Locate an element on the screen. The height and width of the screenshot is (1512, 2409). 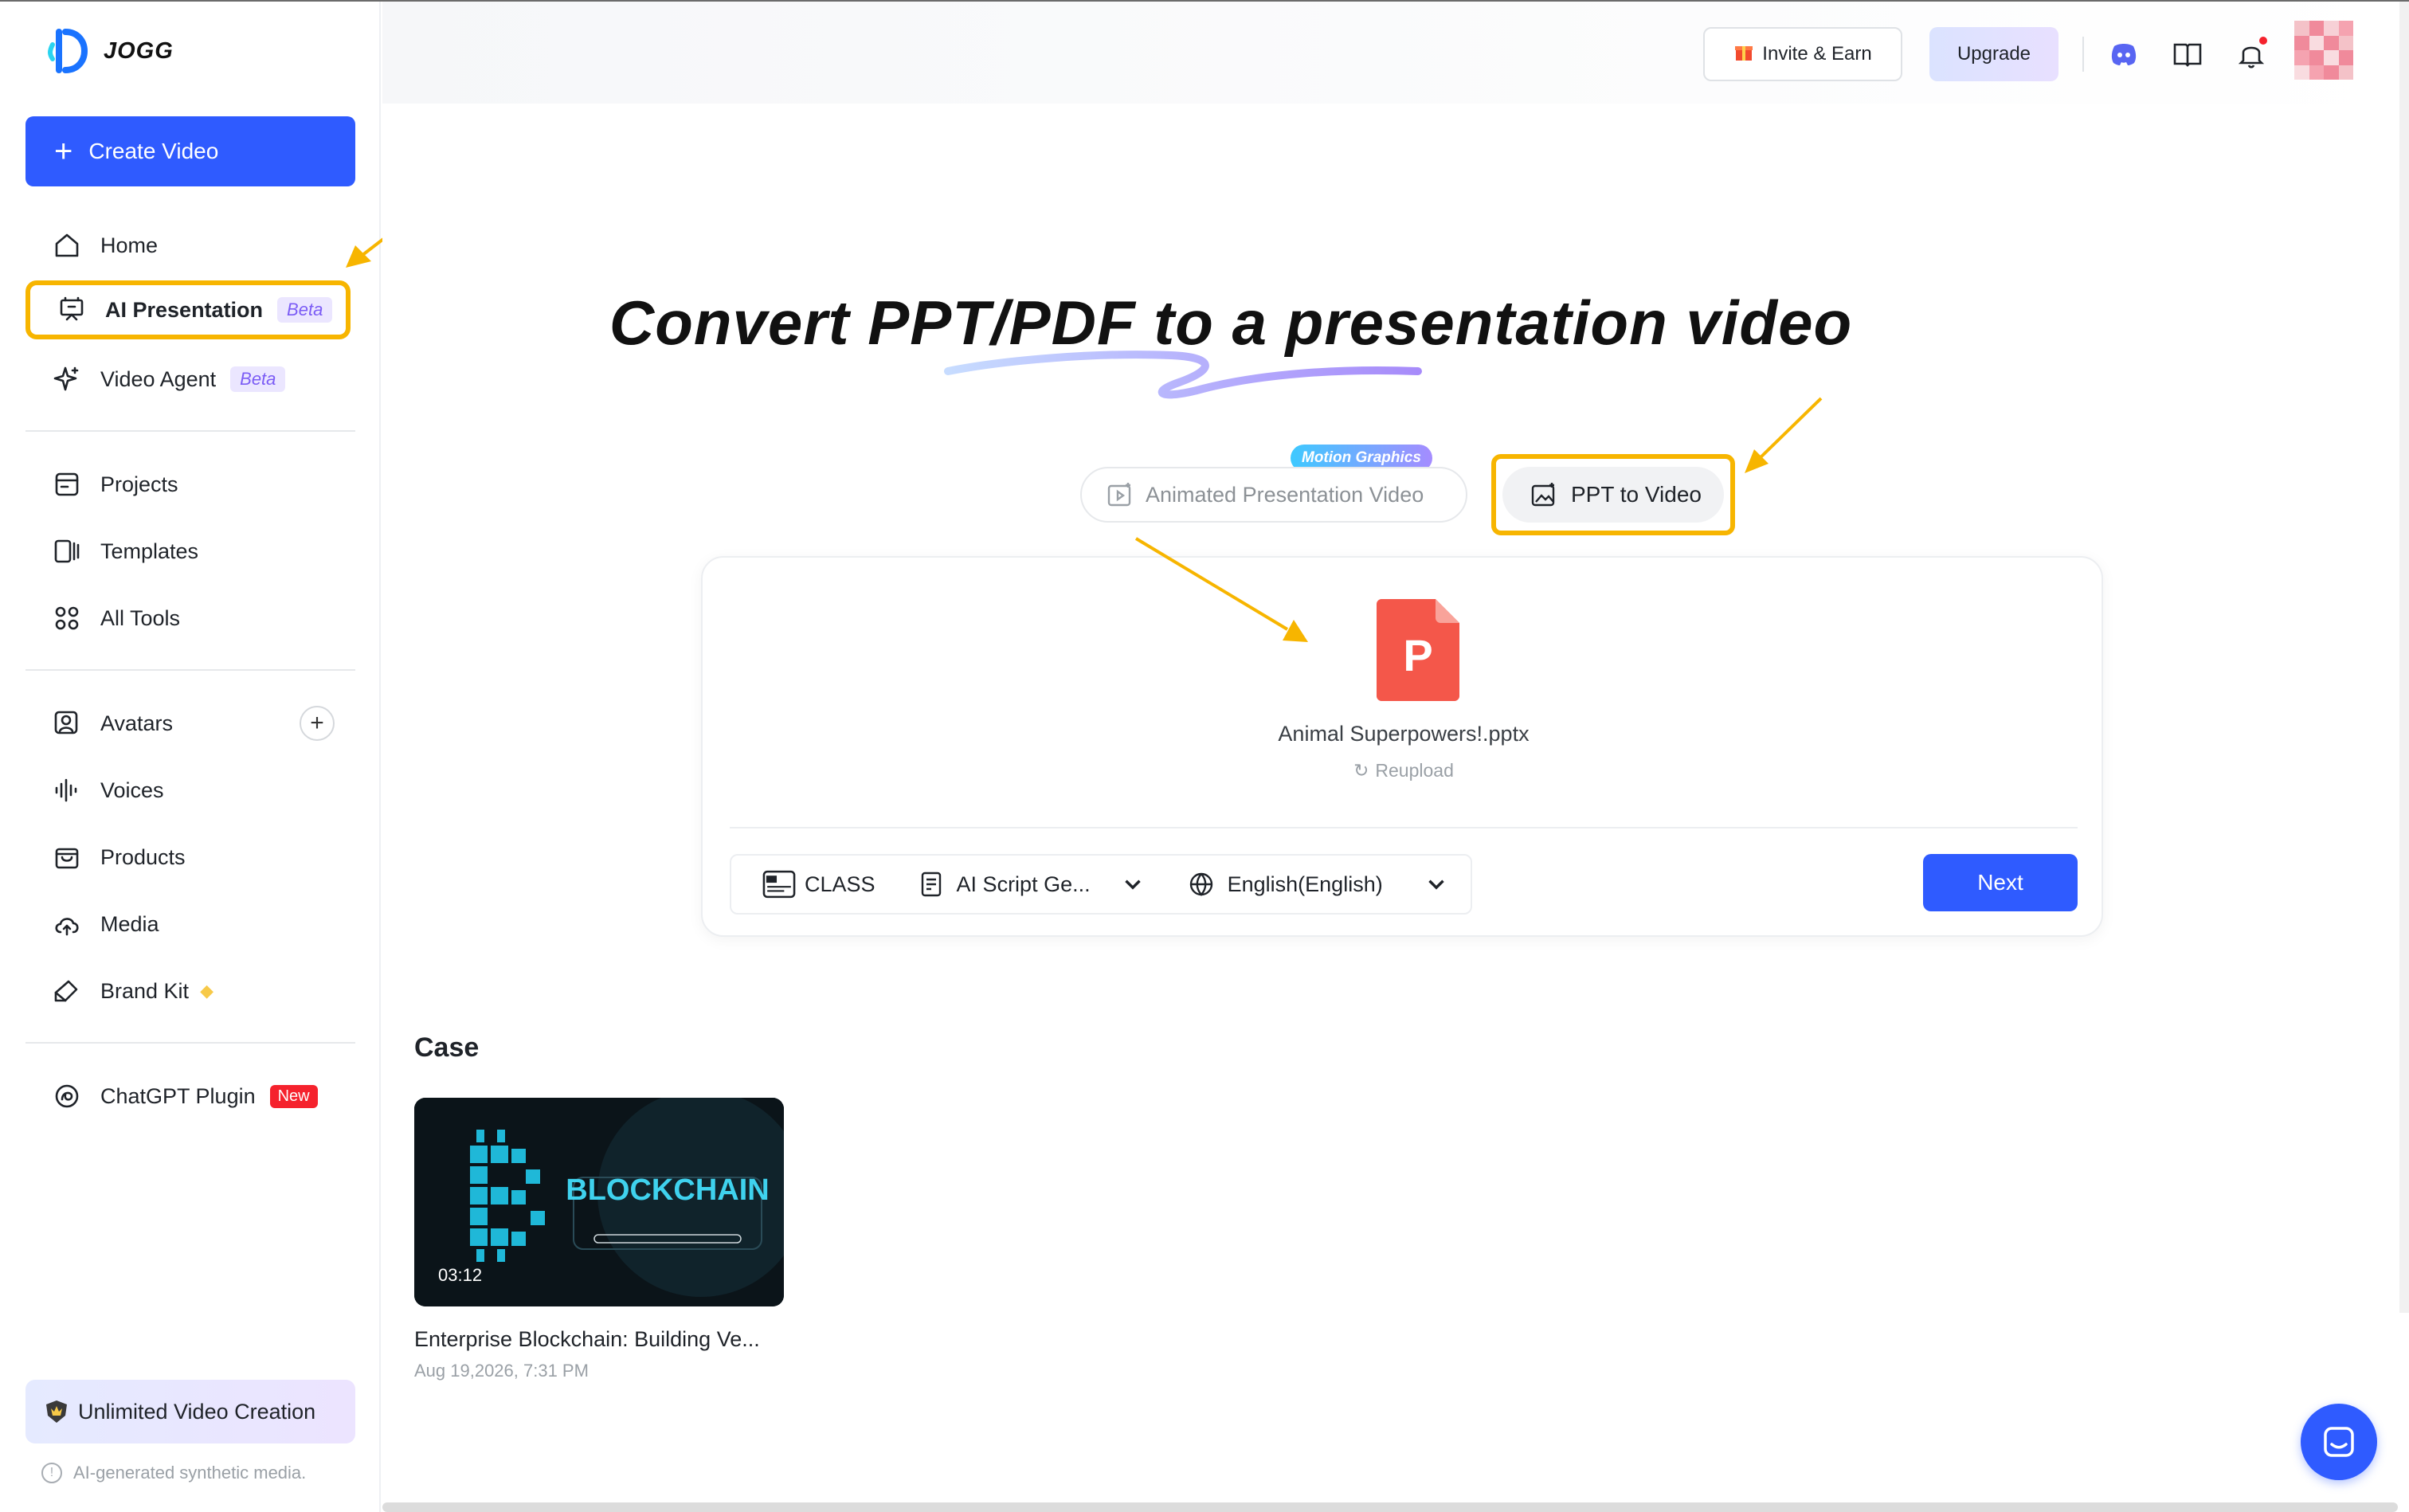
create-video-label: Create Video is located at coordinates (153, 151).